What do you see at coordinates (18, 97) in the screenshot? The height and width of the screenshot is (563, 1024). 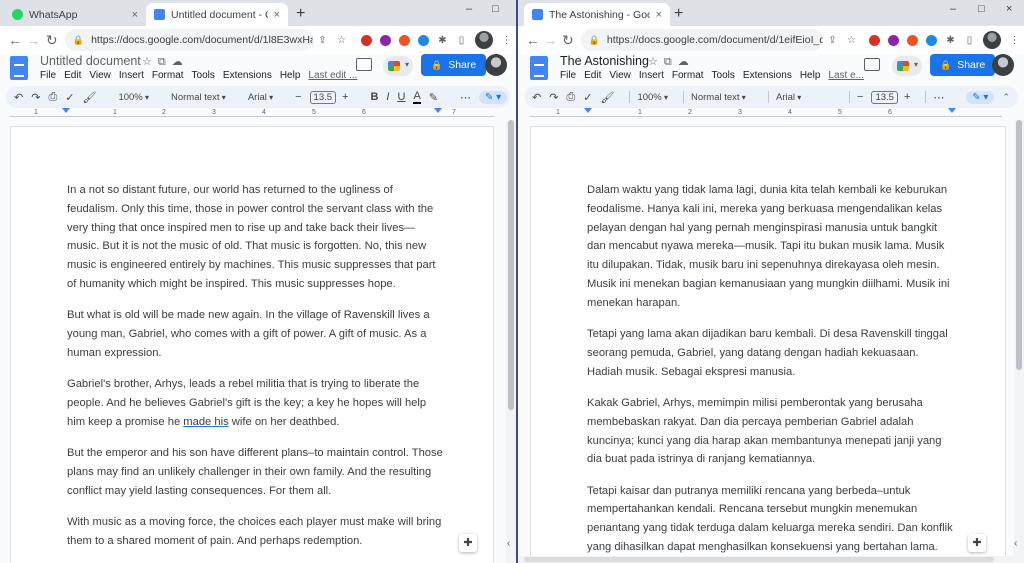 I see `undo-icon: ↶` at bounding box center [18, 97].